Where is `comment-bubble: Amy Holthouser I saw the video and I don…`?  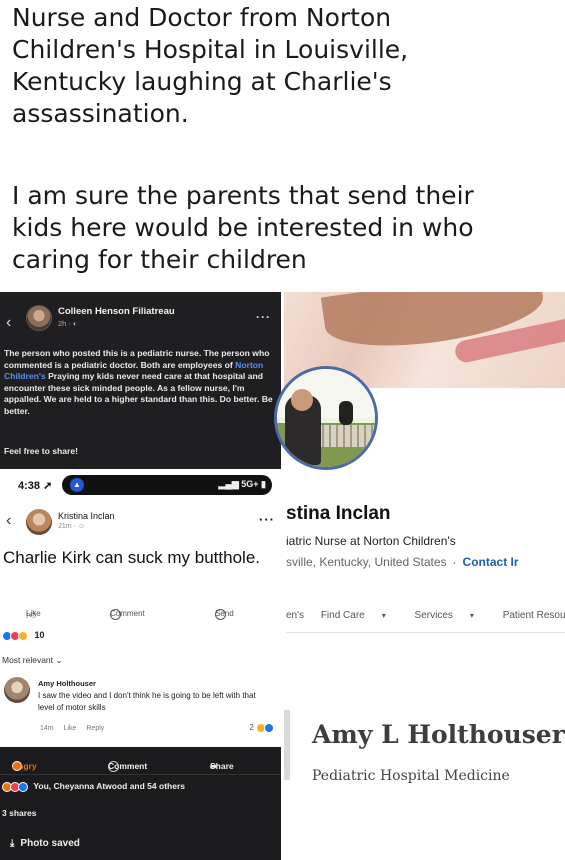 comment-bubble: Amy Holthouser I saw the video and I don… is located at coordinates (156, 696).